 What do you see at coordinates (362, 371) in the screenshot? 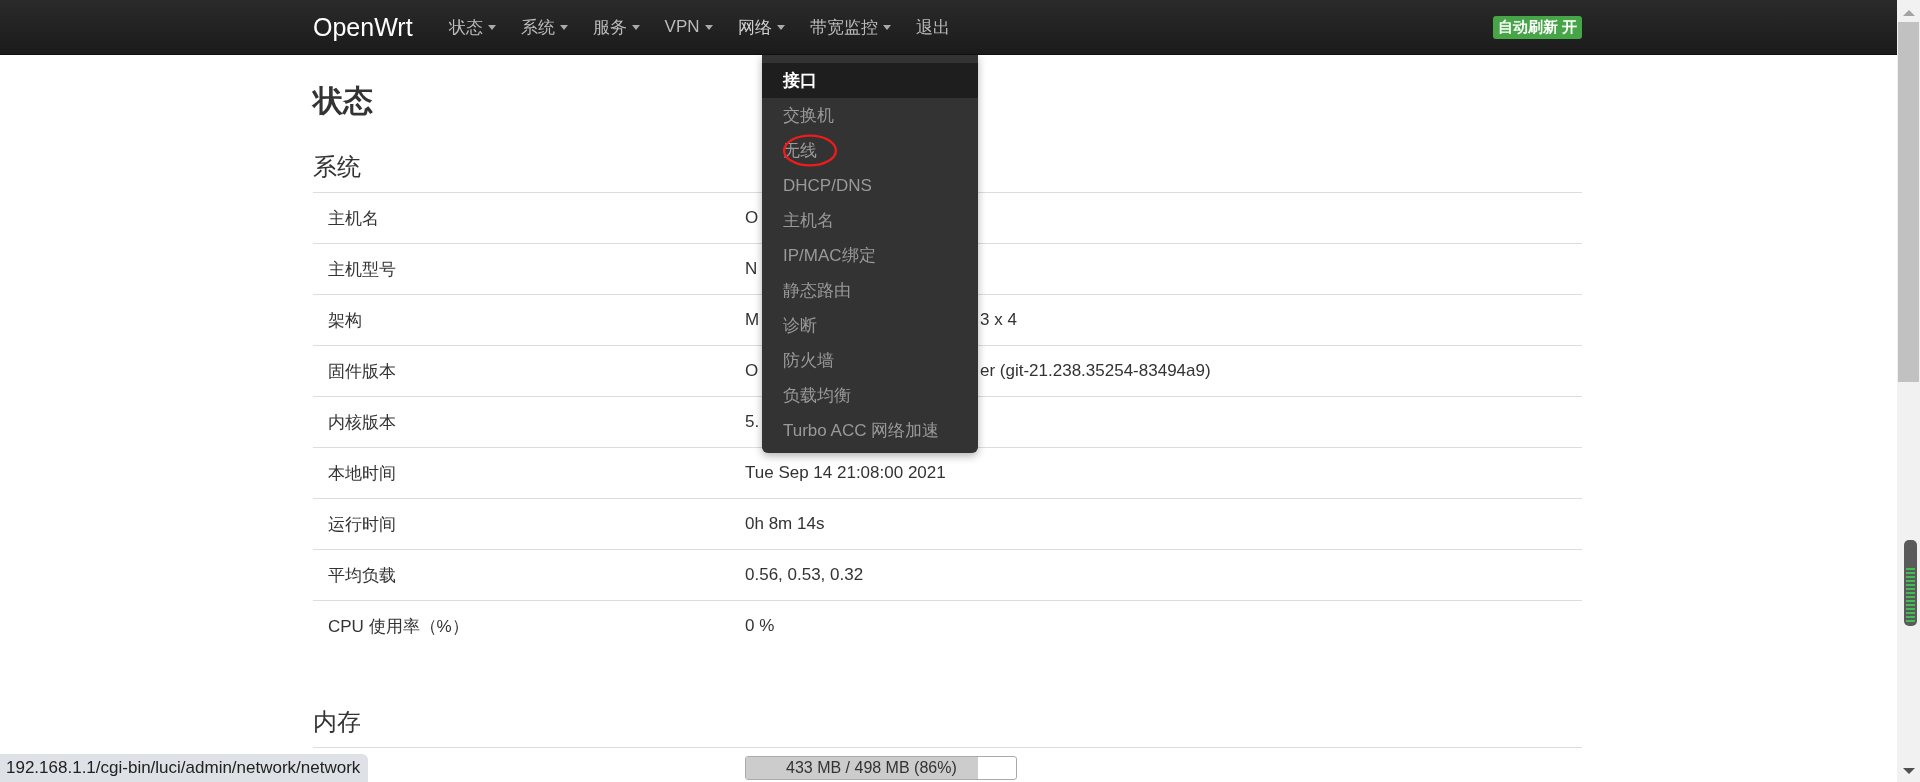
I see `row-label: 固件版本` at bounding box center [362, 371].